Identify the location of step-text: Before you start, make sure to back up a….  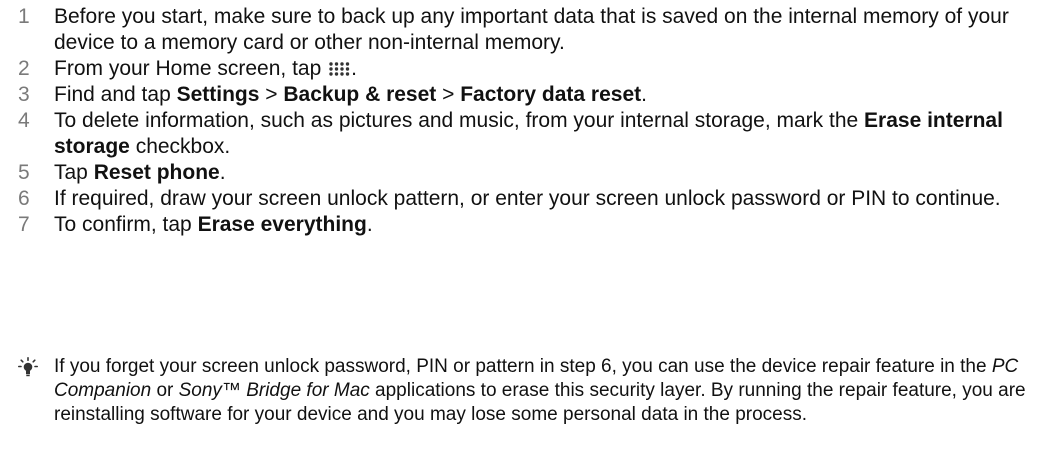
(531, 29).